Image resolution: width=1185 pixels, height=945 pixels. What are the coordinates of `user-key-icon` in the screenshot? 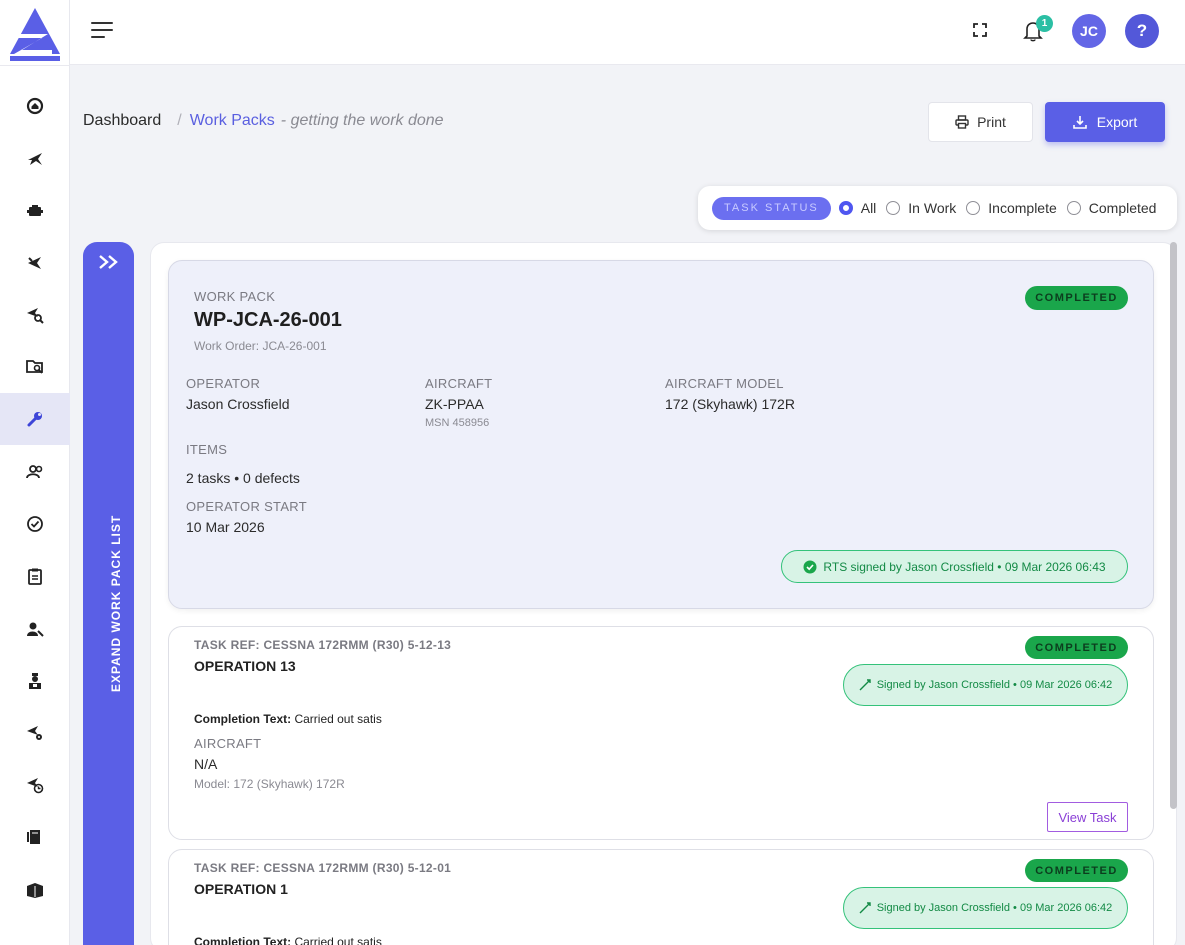 It's located at (35, 629).